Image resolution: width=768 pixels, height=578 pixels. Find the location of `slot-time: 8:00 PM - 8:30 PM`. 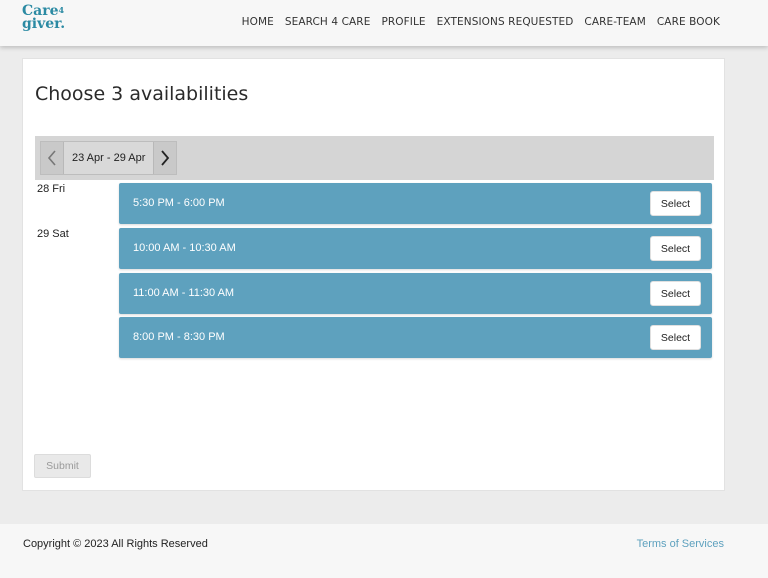

slot-time: 8:00 PM - 8:30 PM is located at coordinates (179, 337).